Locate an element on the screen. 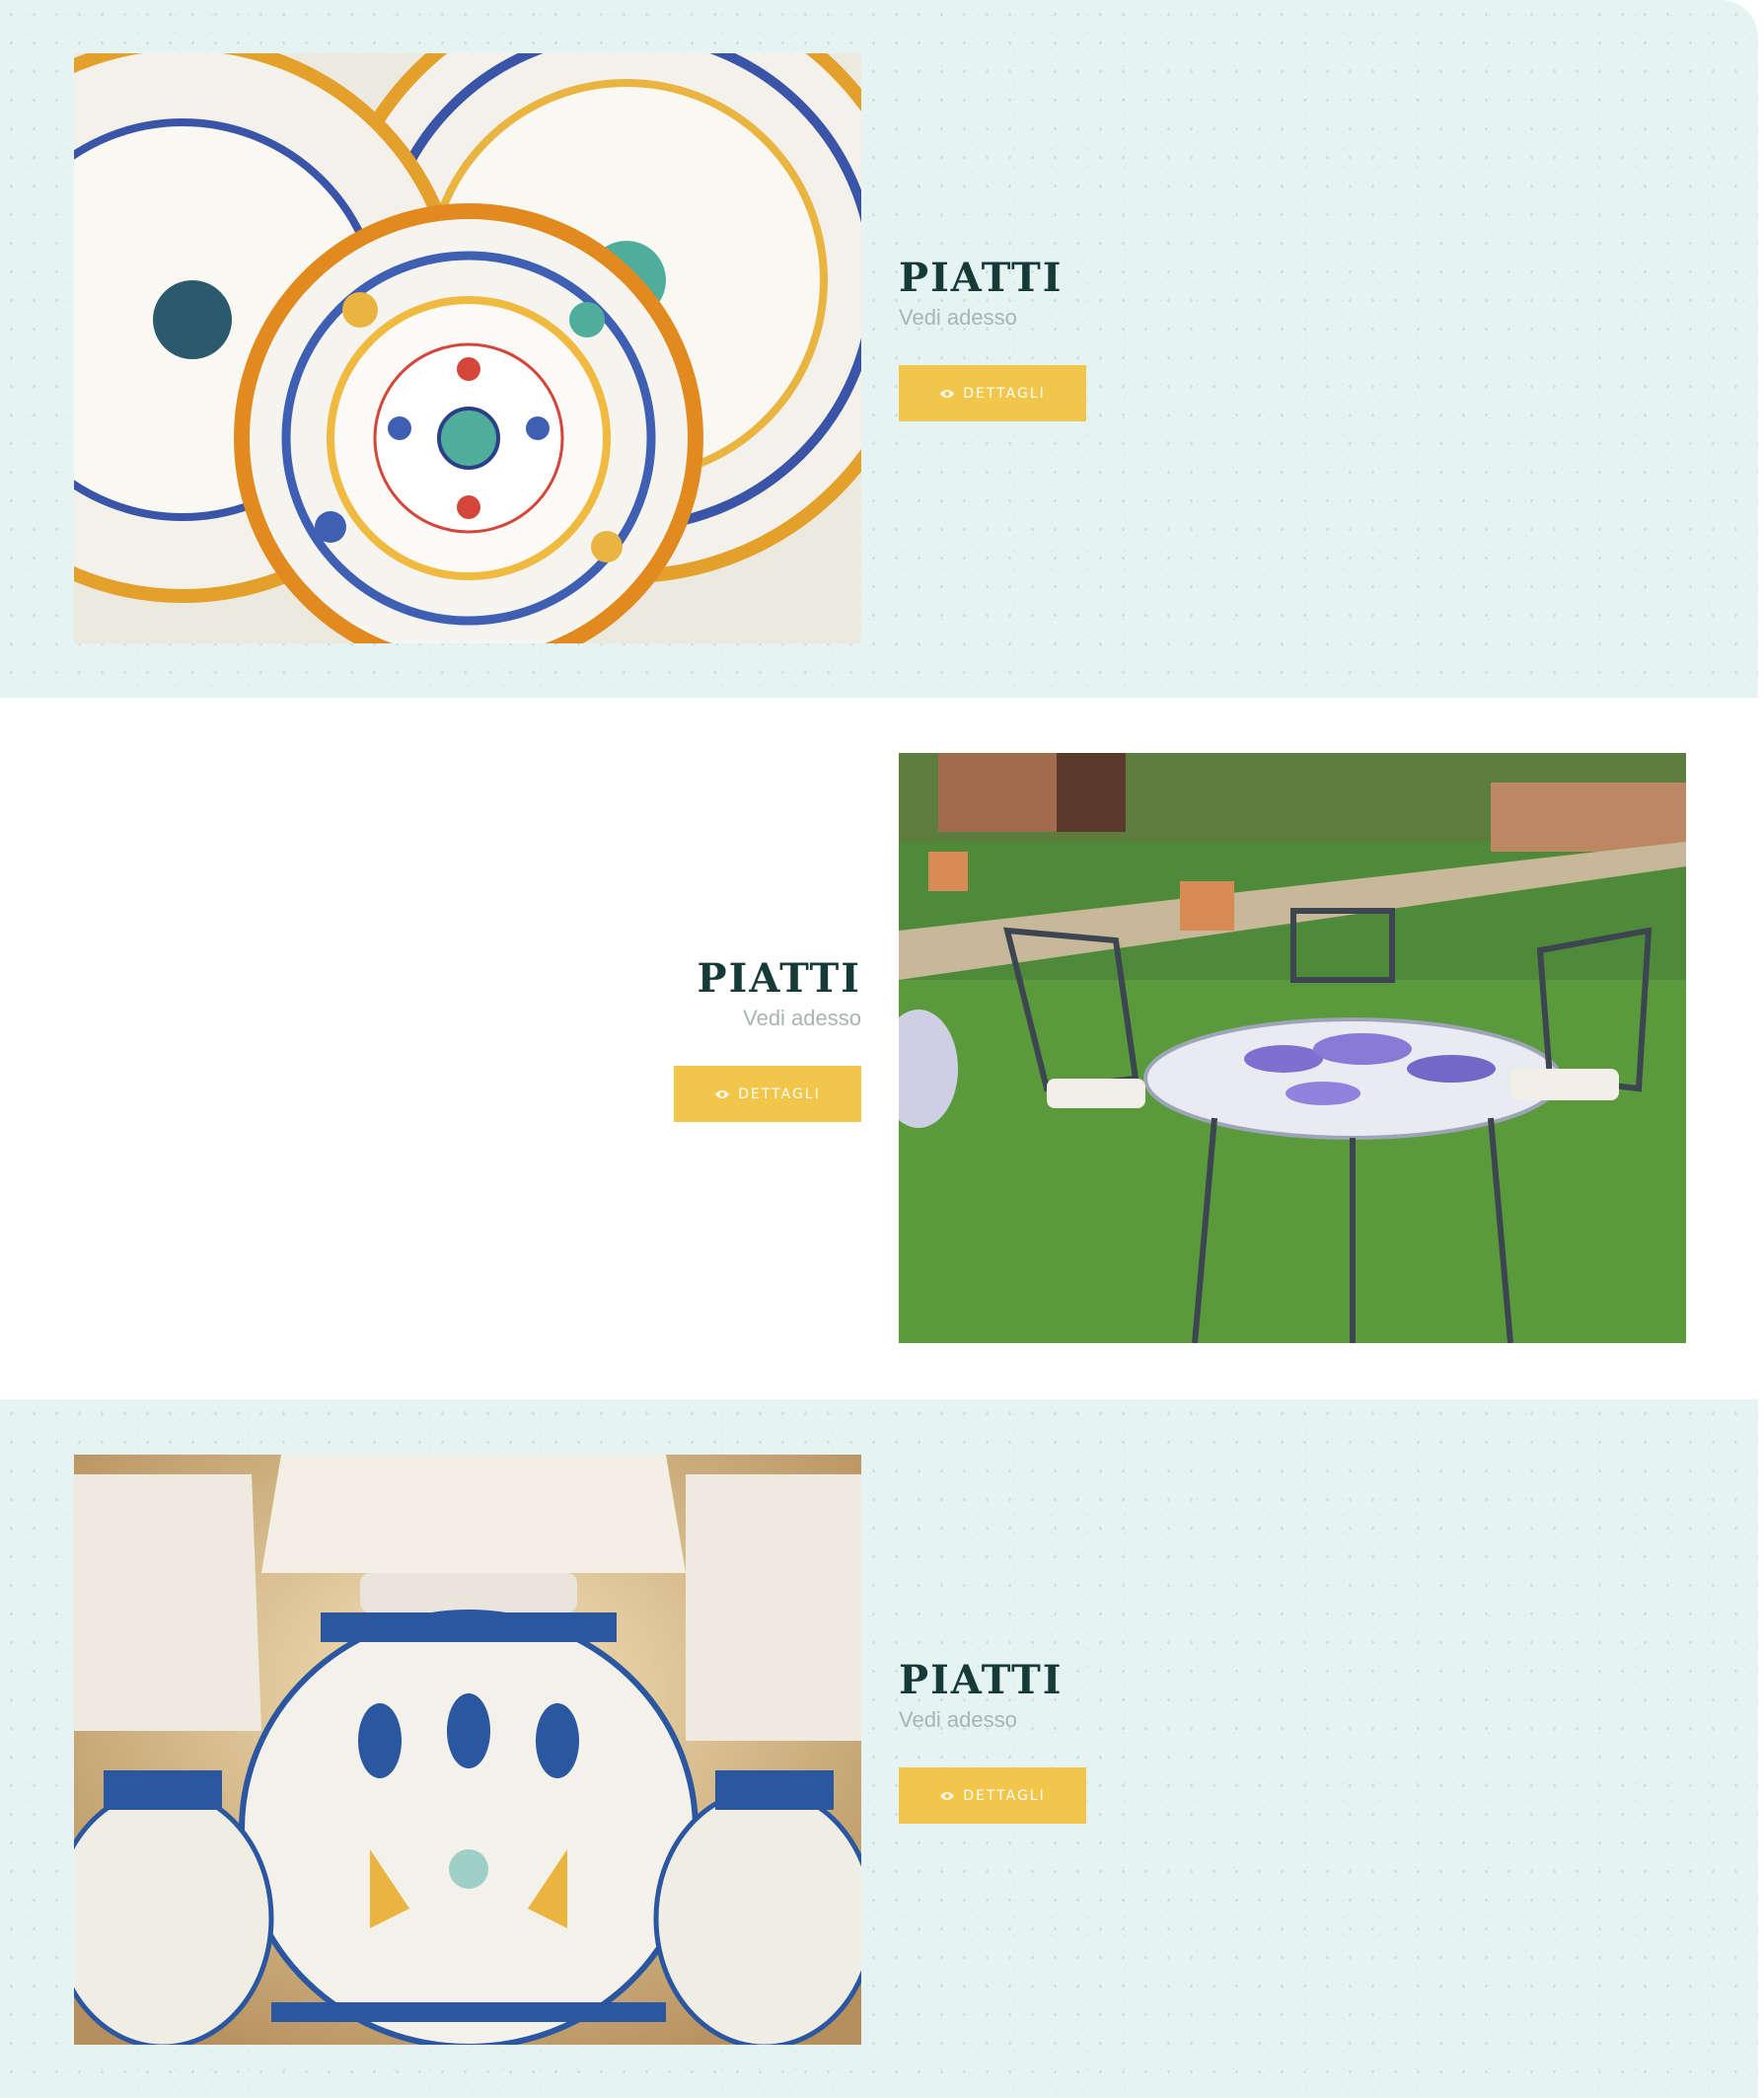 The image size is (1764, 2098). garden-table-illustration is located at coordinates (1293, 1048).